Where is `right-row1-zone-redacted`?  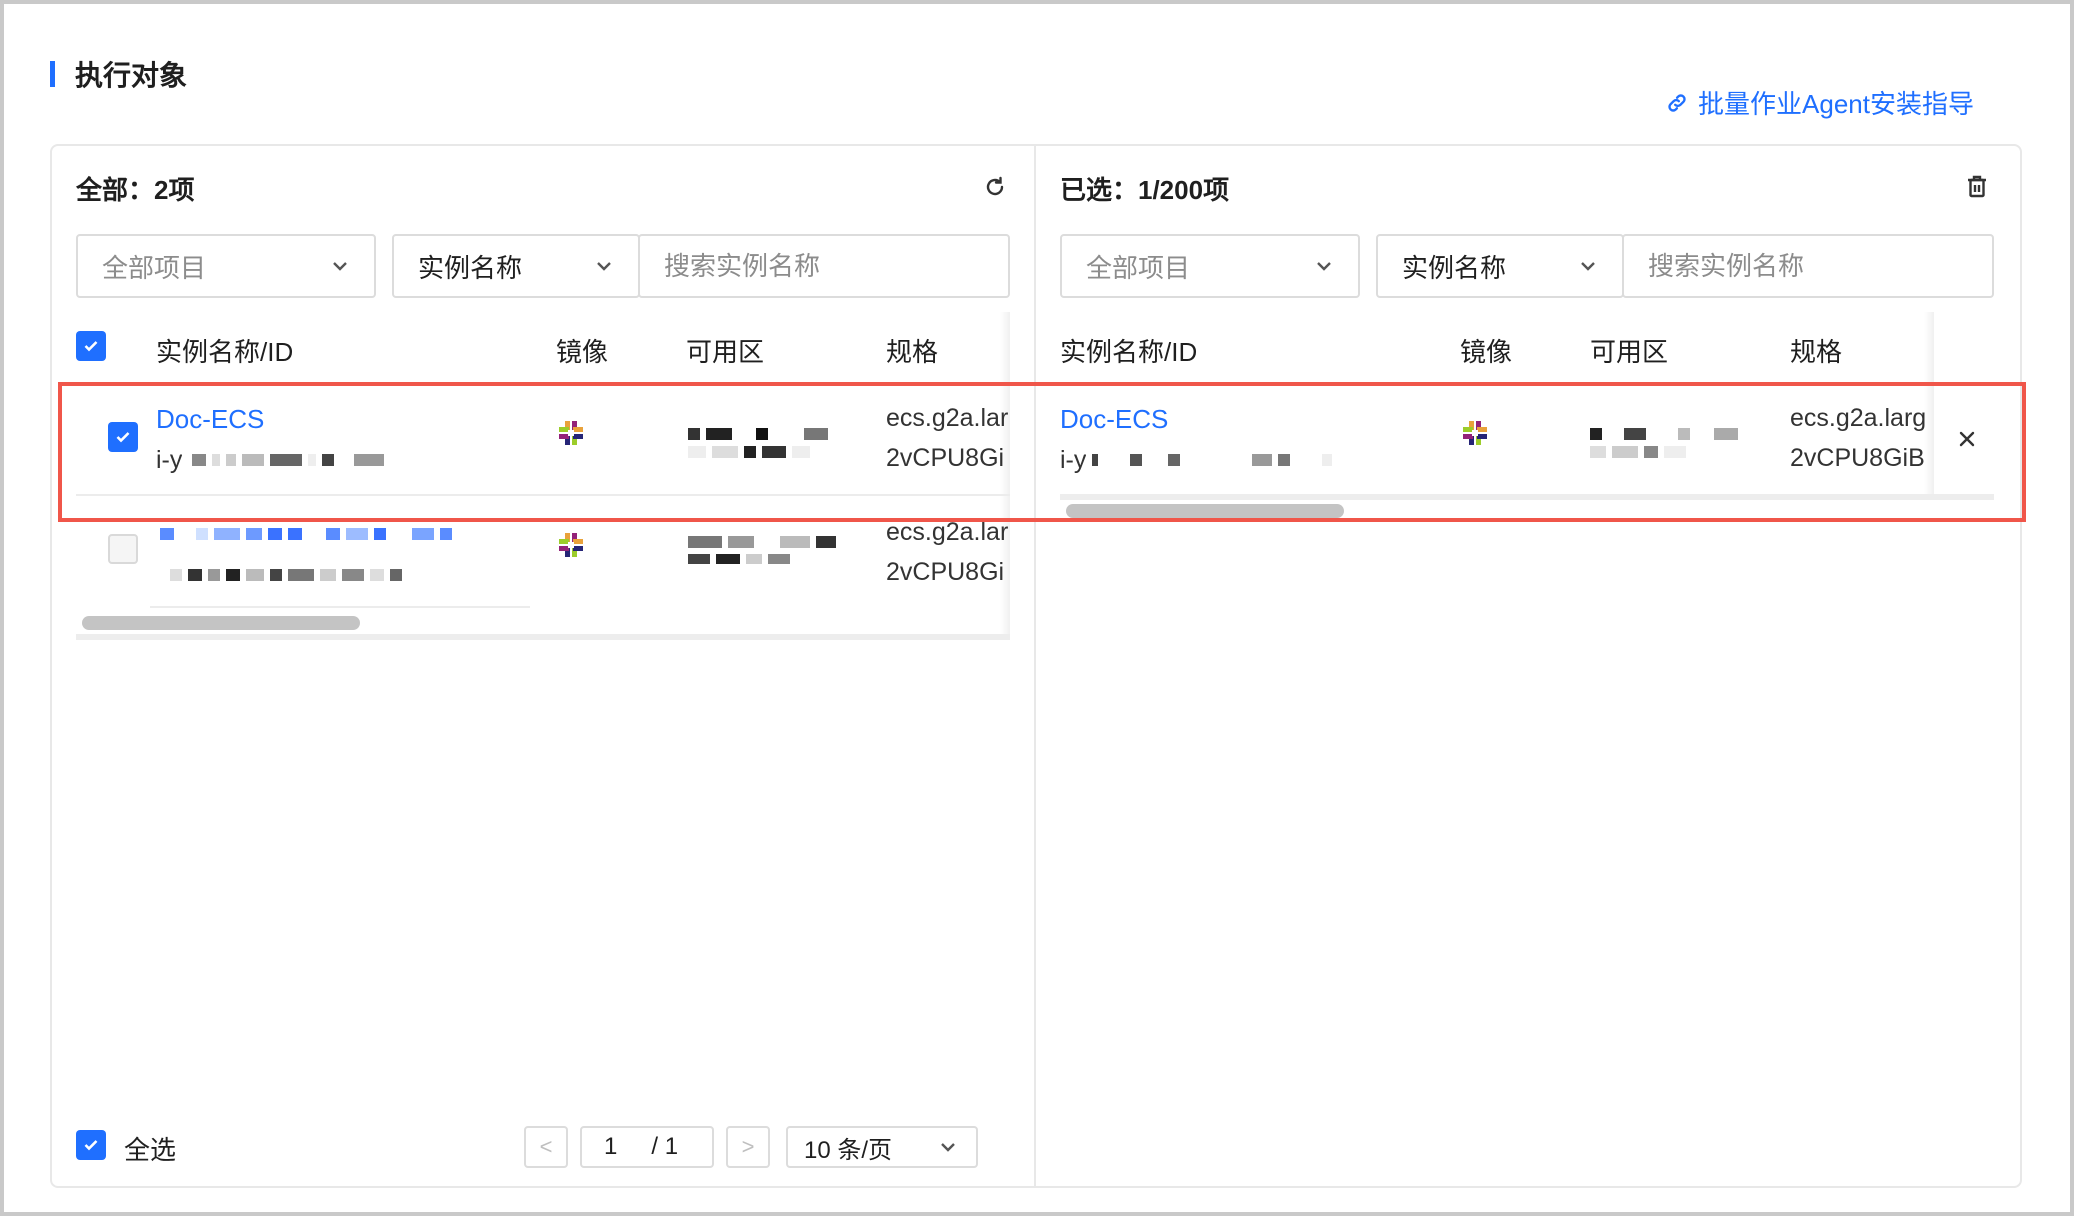
right-row1-zone-redacted is located at coordinates (1665, 443).